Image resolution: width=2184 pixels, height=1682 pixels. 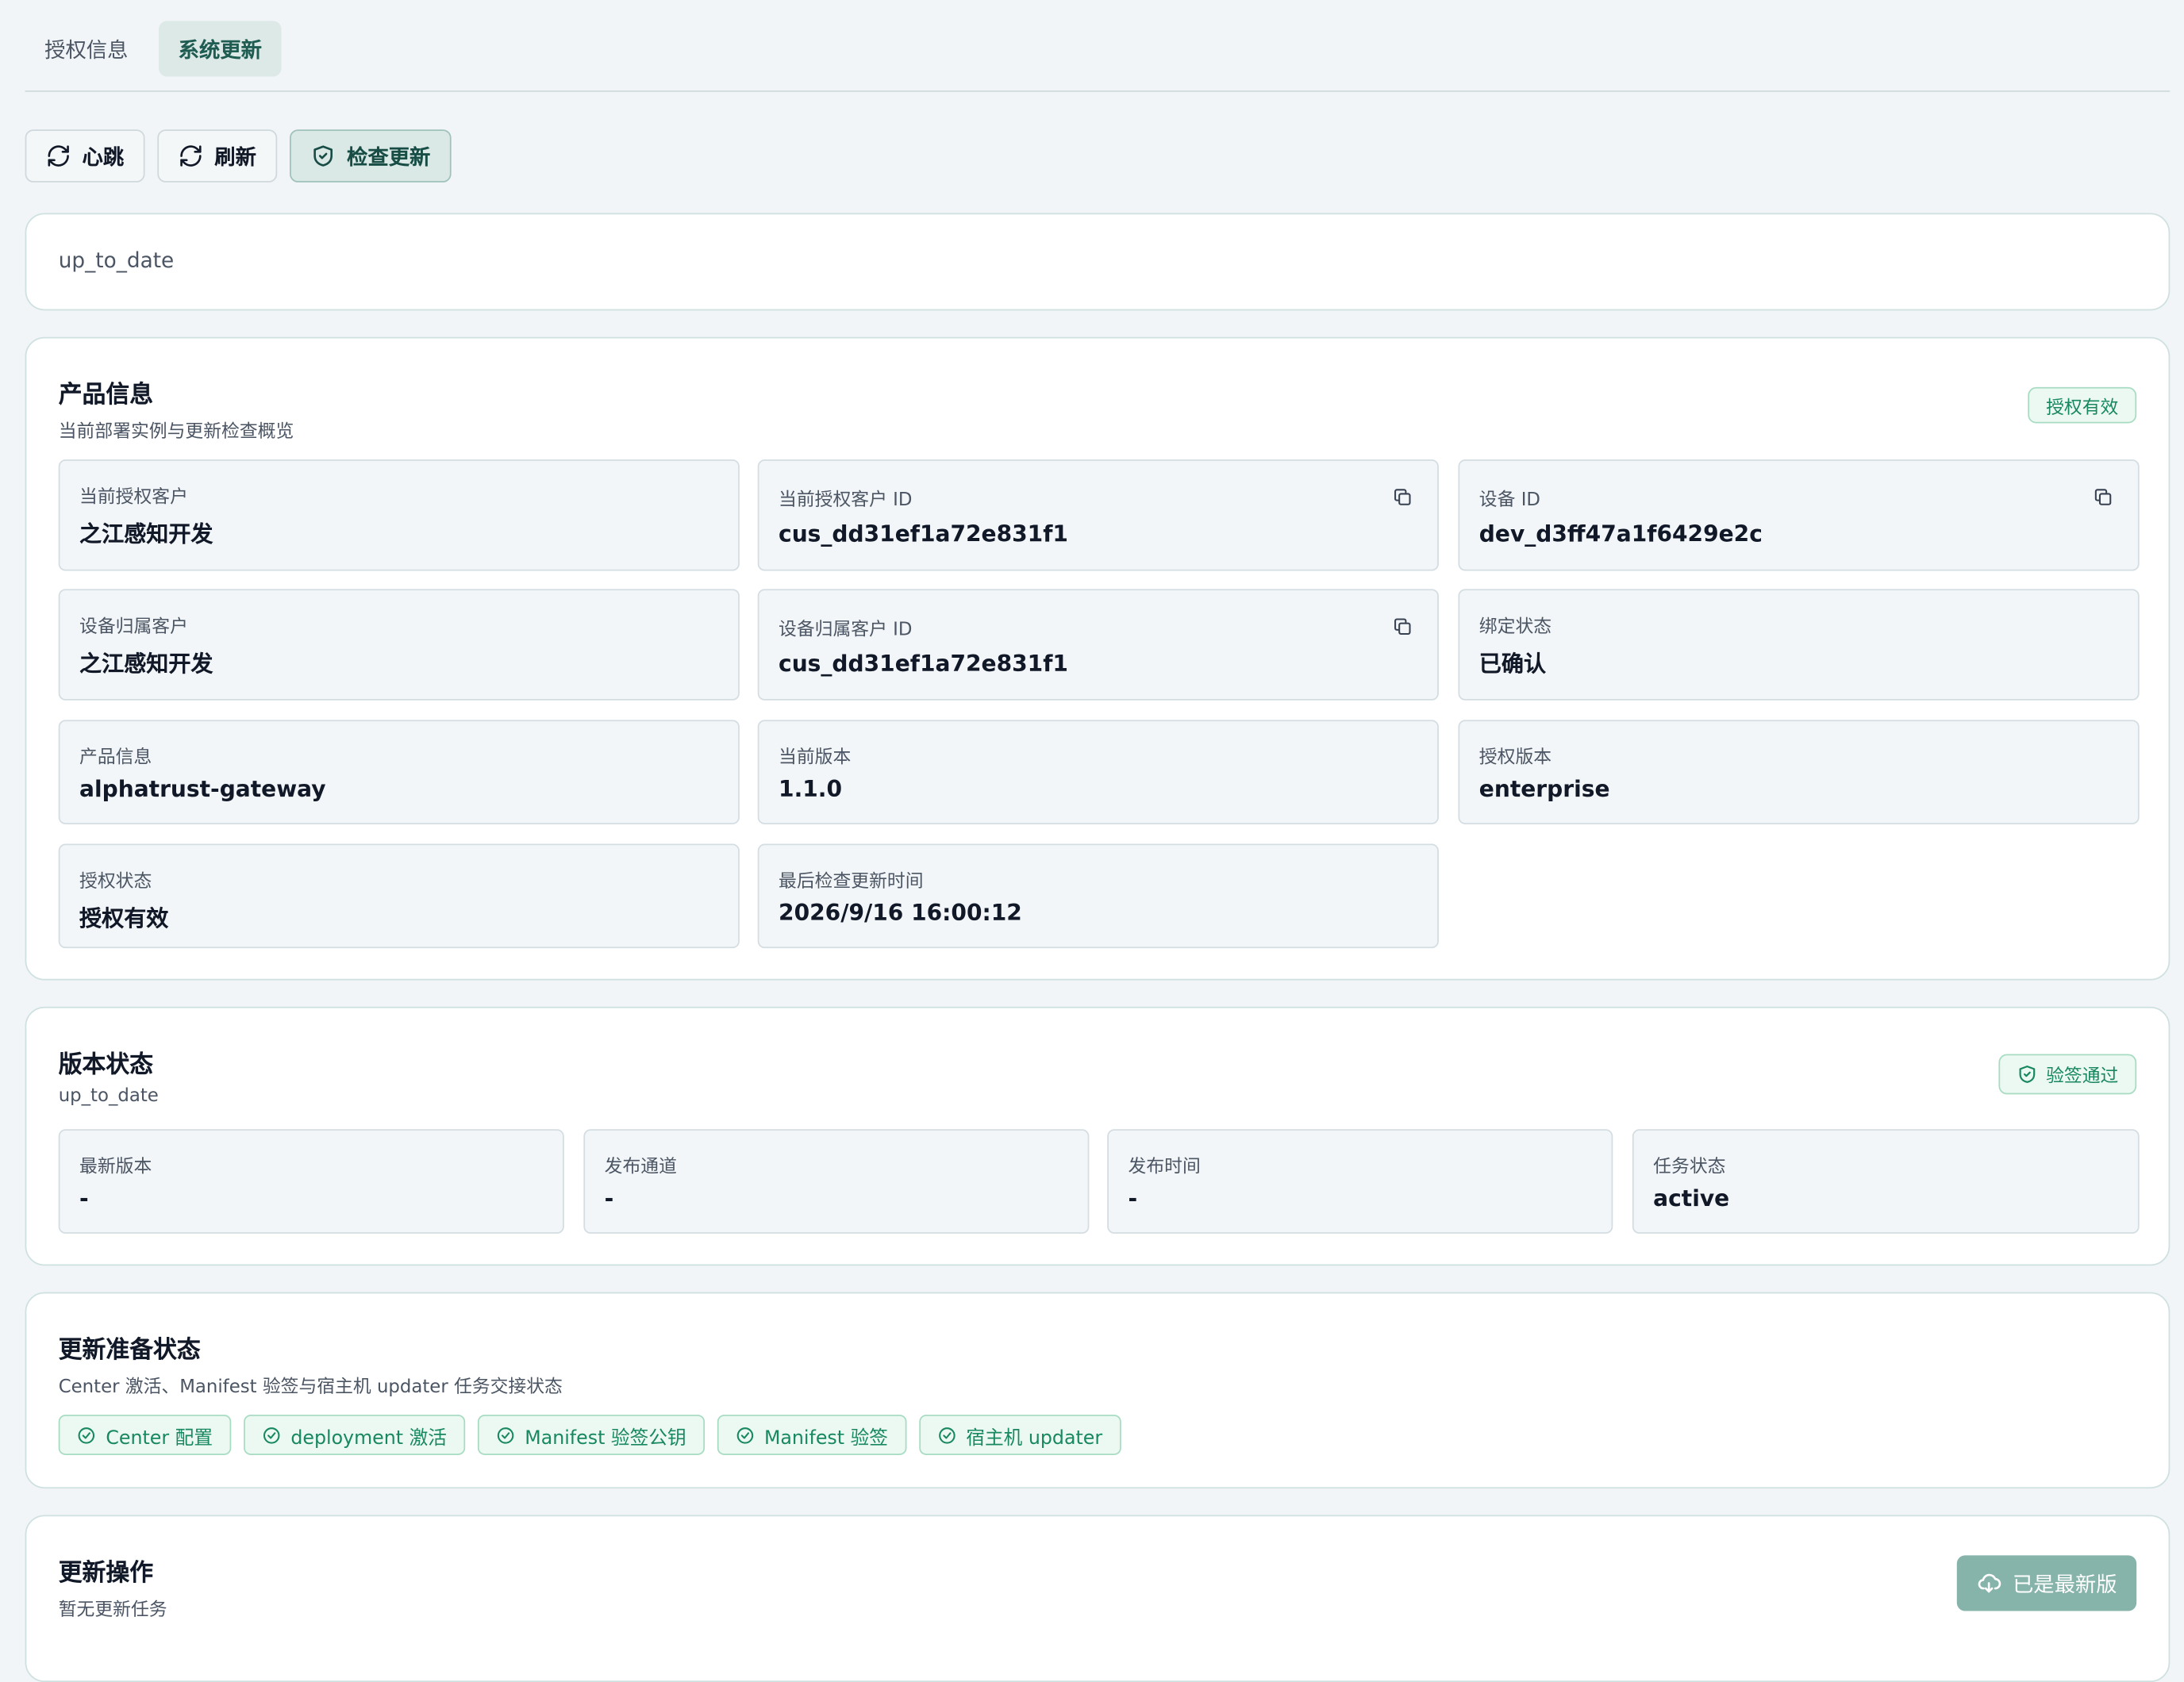 I want to click on chip-manifest-public-key: Manifest 验签公钥, so click(x=591, y=1435).